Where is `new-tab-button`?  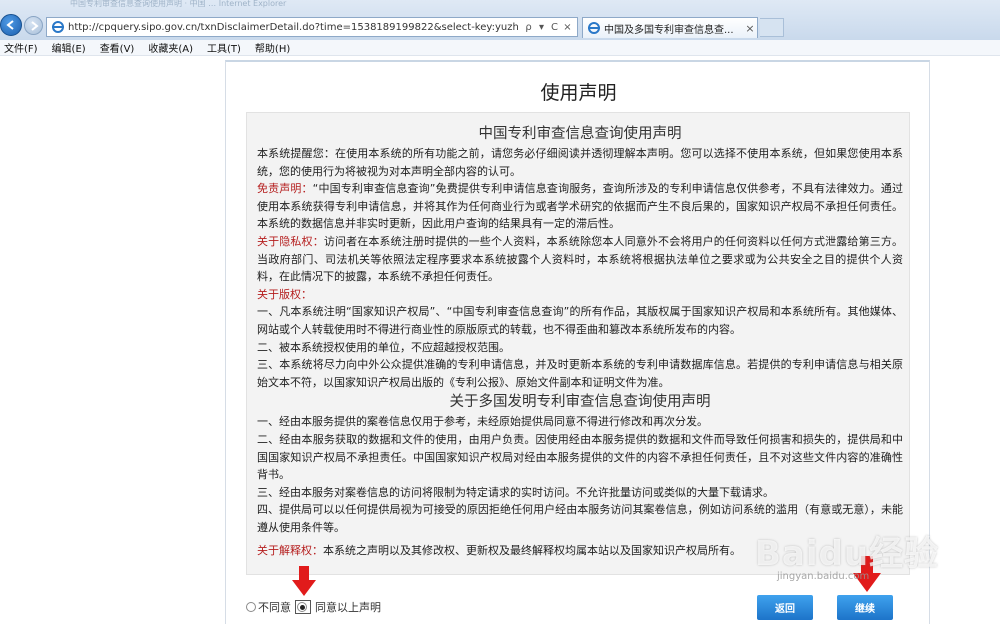
new-tab-button is located at coordinates (772, 27).